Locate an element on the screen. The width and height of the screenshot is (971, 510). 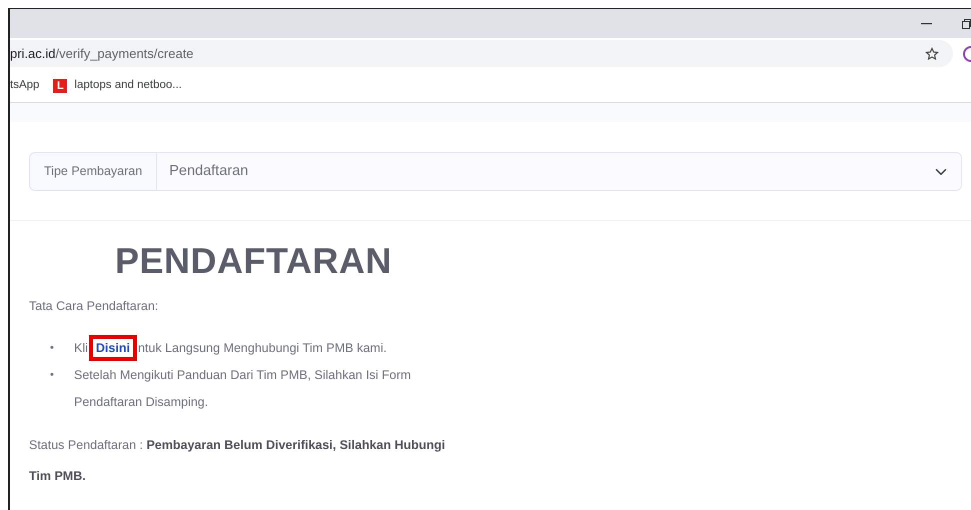
restore-icon is located at coordinates (966, 23).